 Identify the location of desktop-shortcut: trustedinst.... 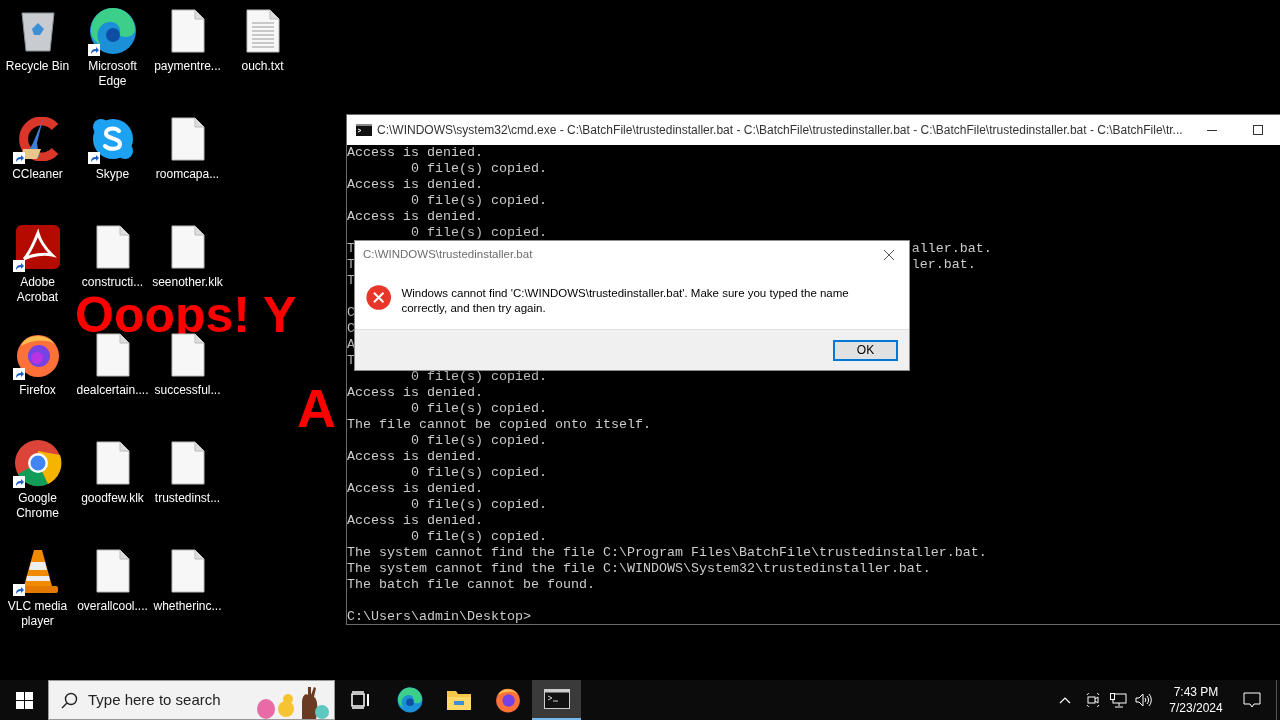
(187, 472).